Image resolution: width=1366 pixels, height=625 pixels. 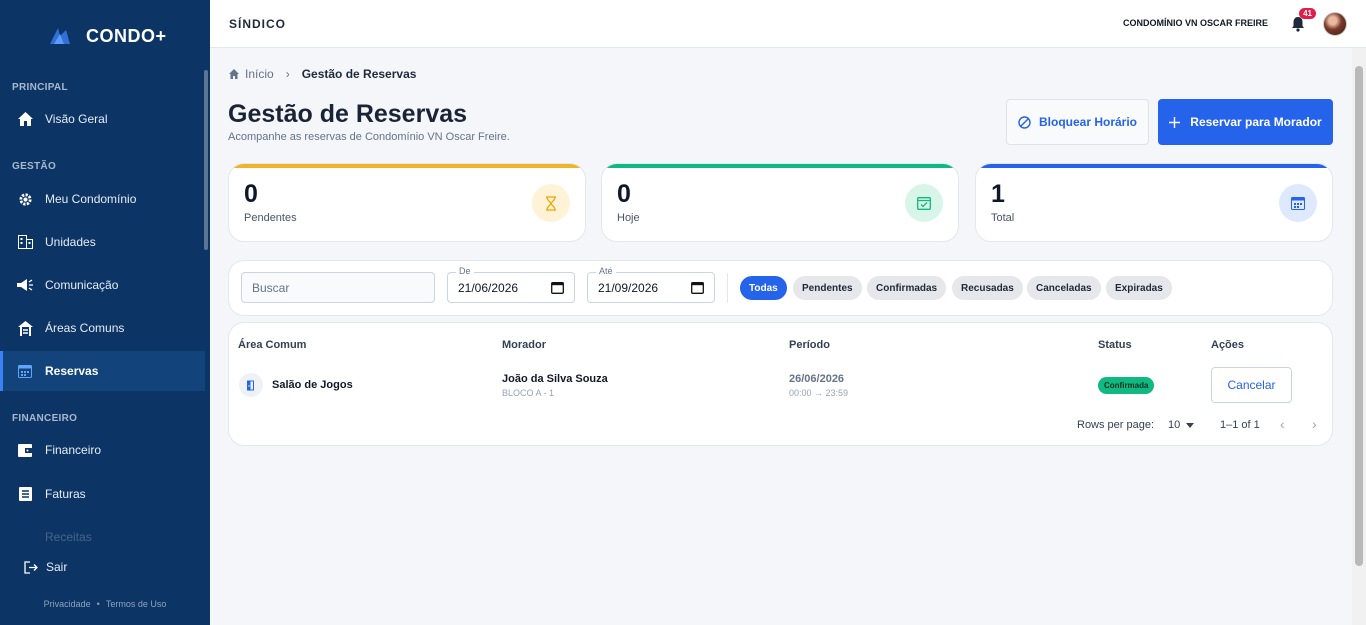 I want to click on reservation-time: 00:00 → 23:59, so click(x=819, y=393).